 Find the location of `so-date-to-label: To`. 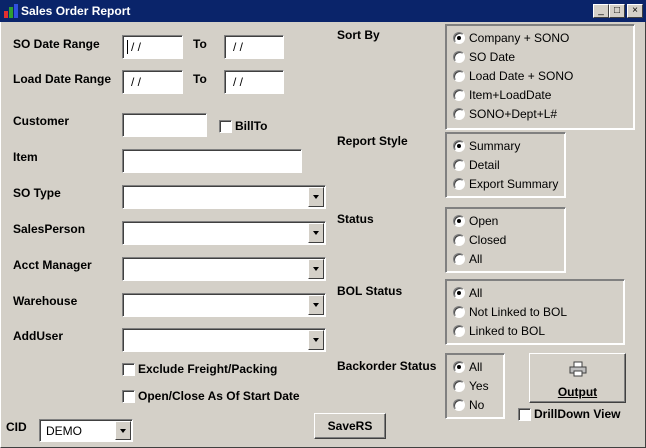

so-date-to-label: To is located at coordinates (200, 44).